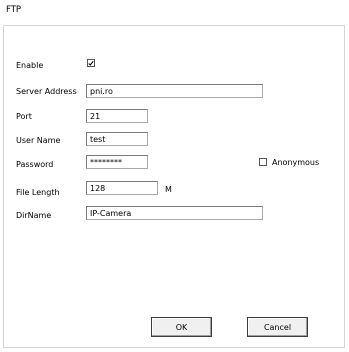  I want to click on cancel-button: Cancel, so click(277, 327).